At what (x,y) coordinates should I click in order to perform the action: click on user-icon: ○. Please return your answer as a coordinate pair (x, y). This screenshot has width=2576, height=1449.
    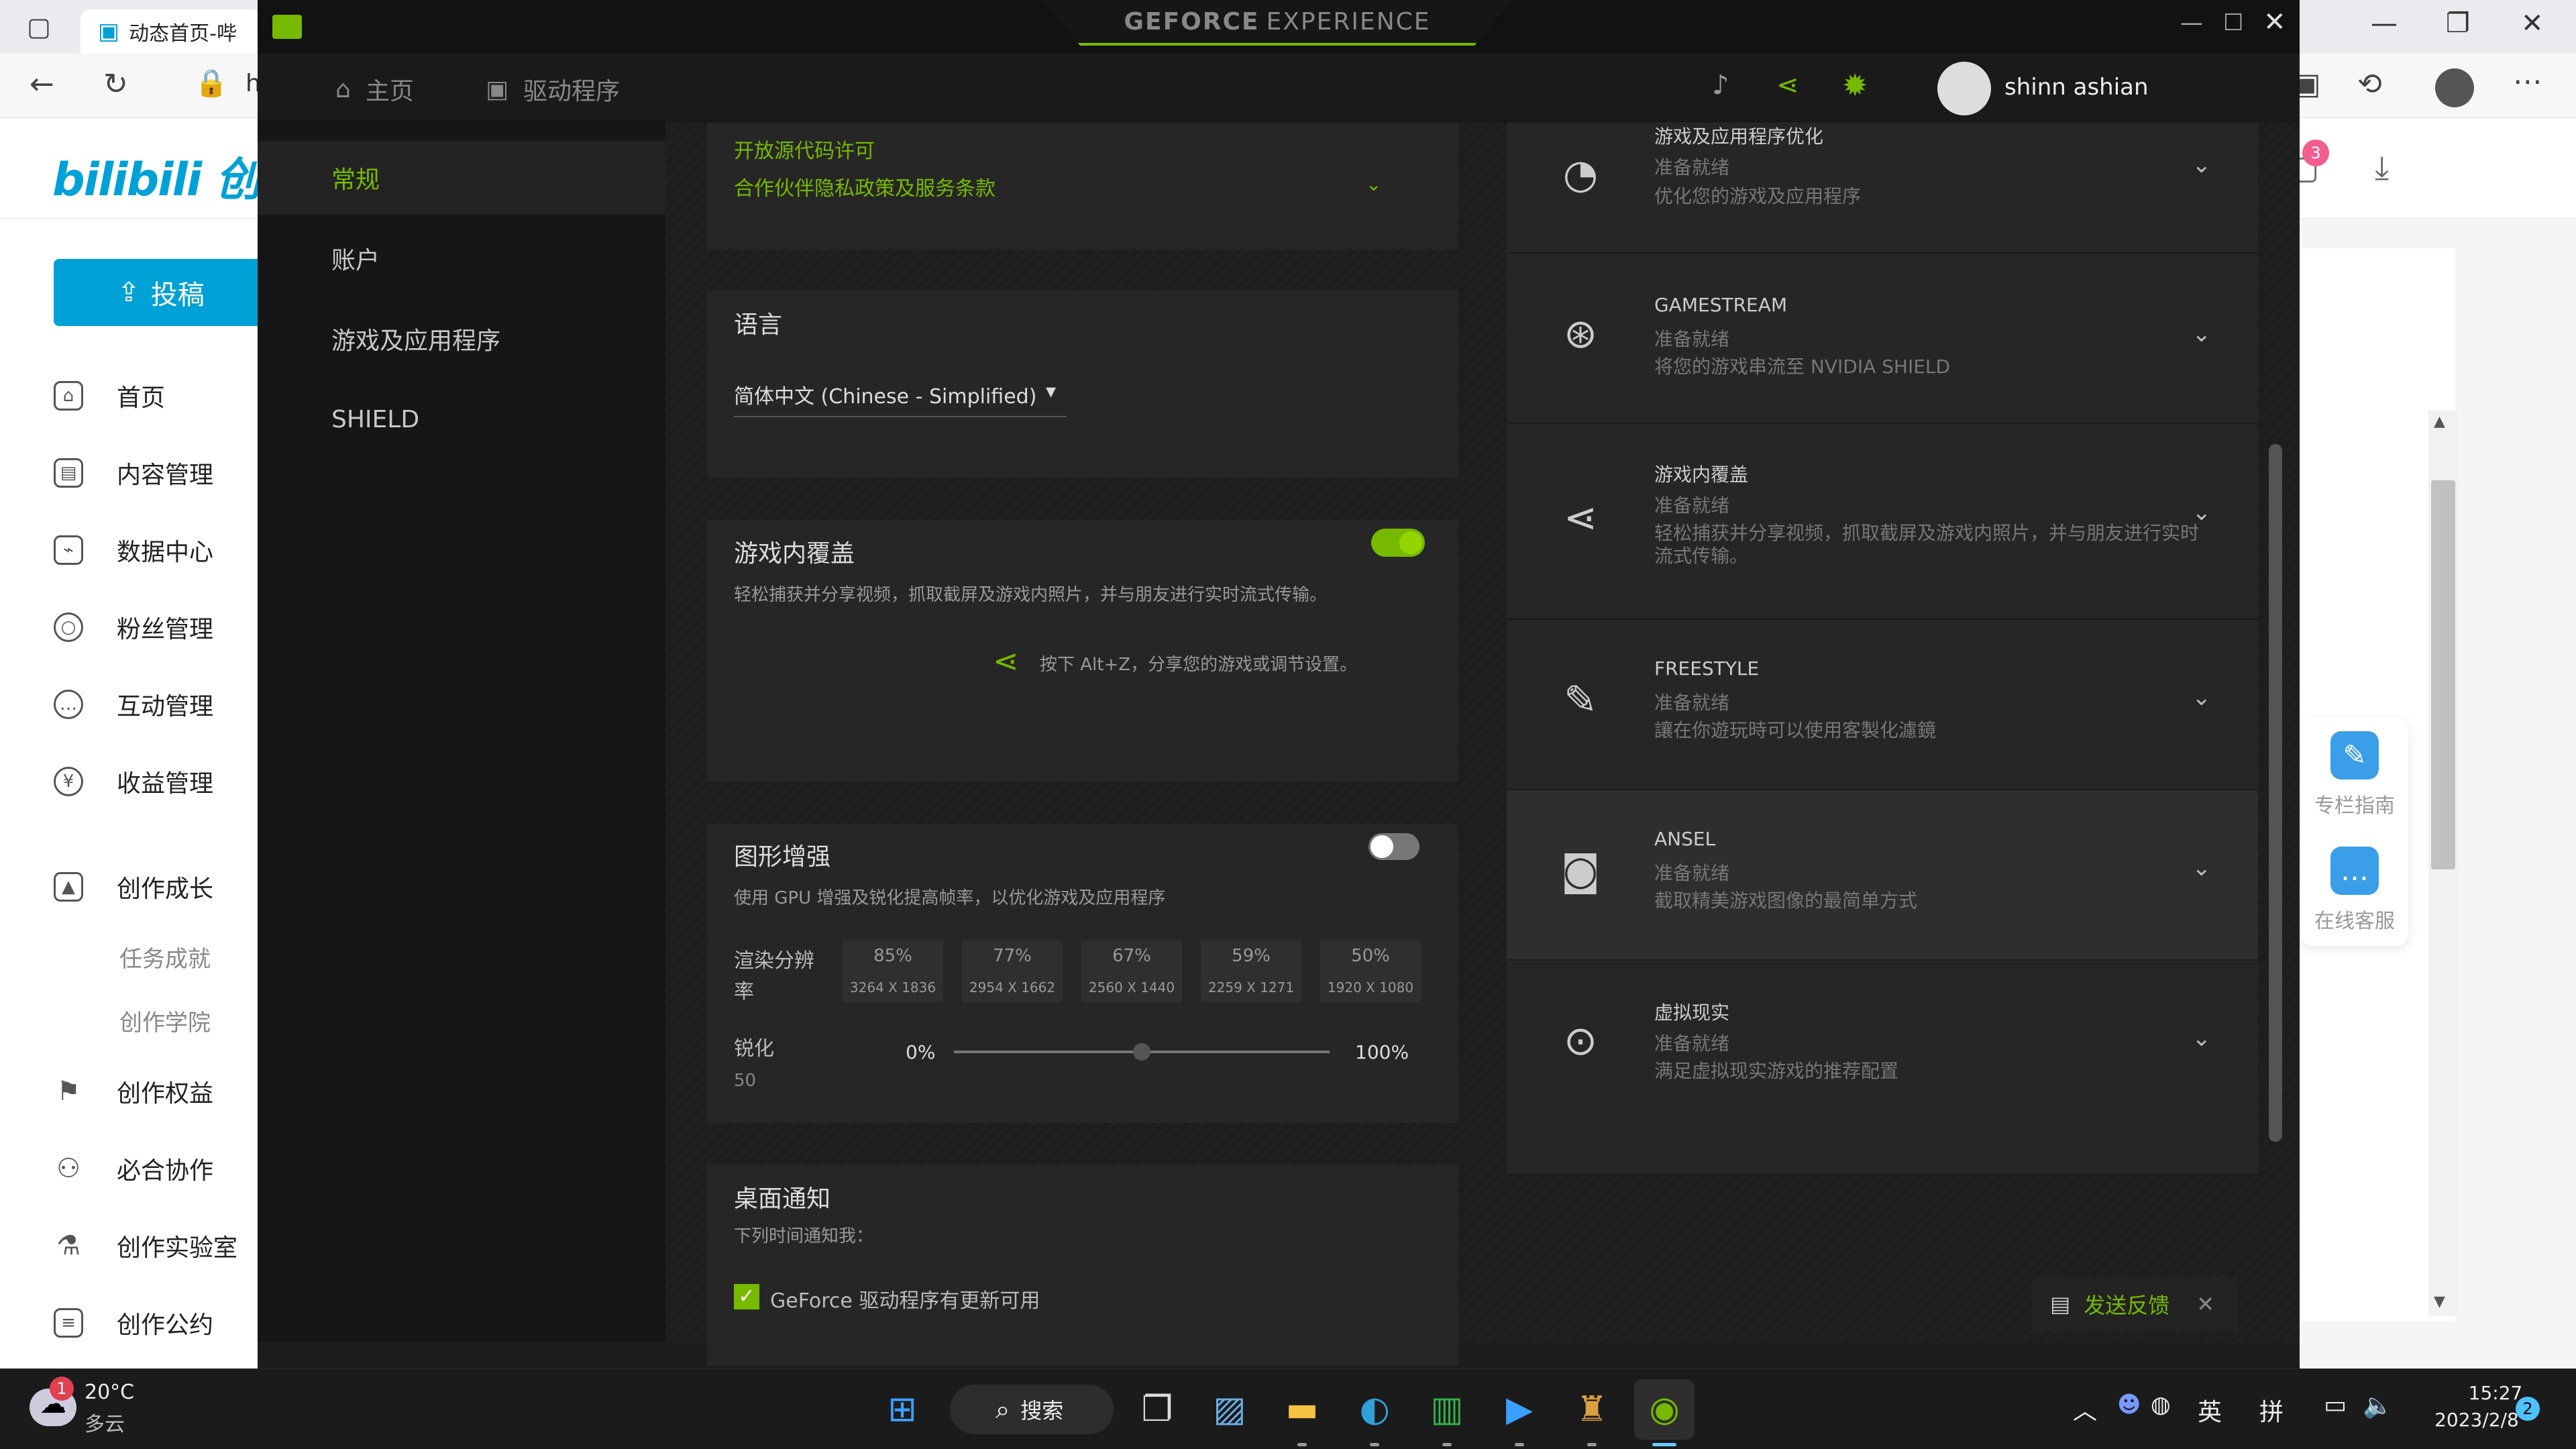
    Looking at the image, I should click on (68, 627).